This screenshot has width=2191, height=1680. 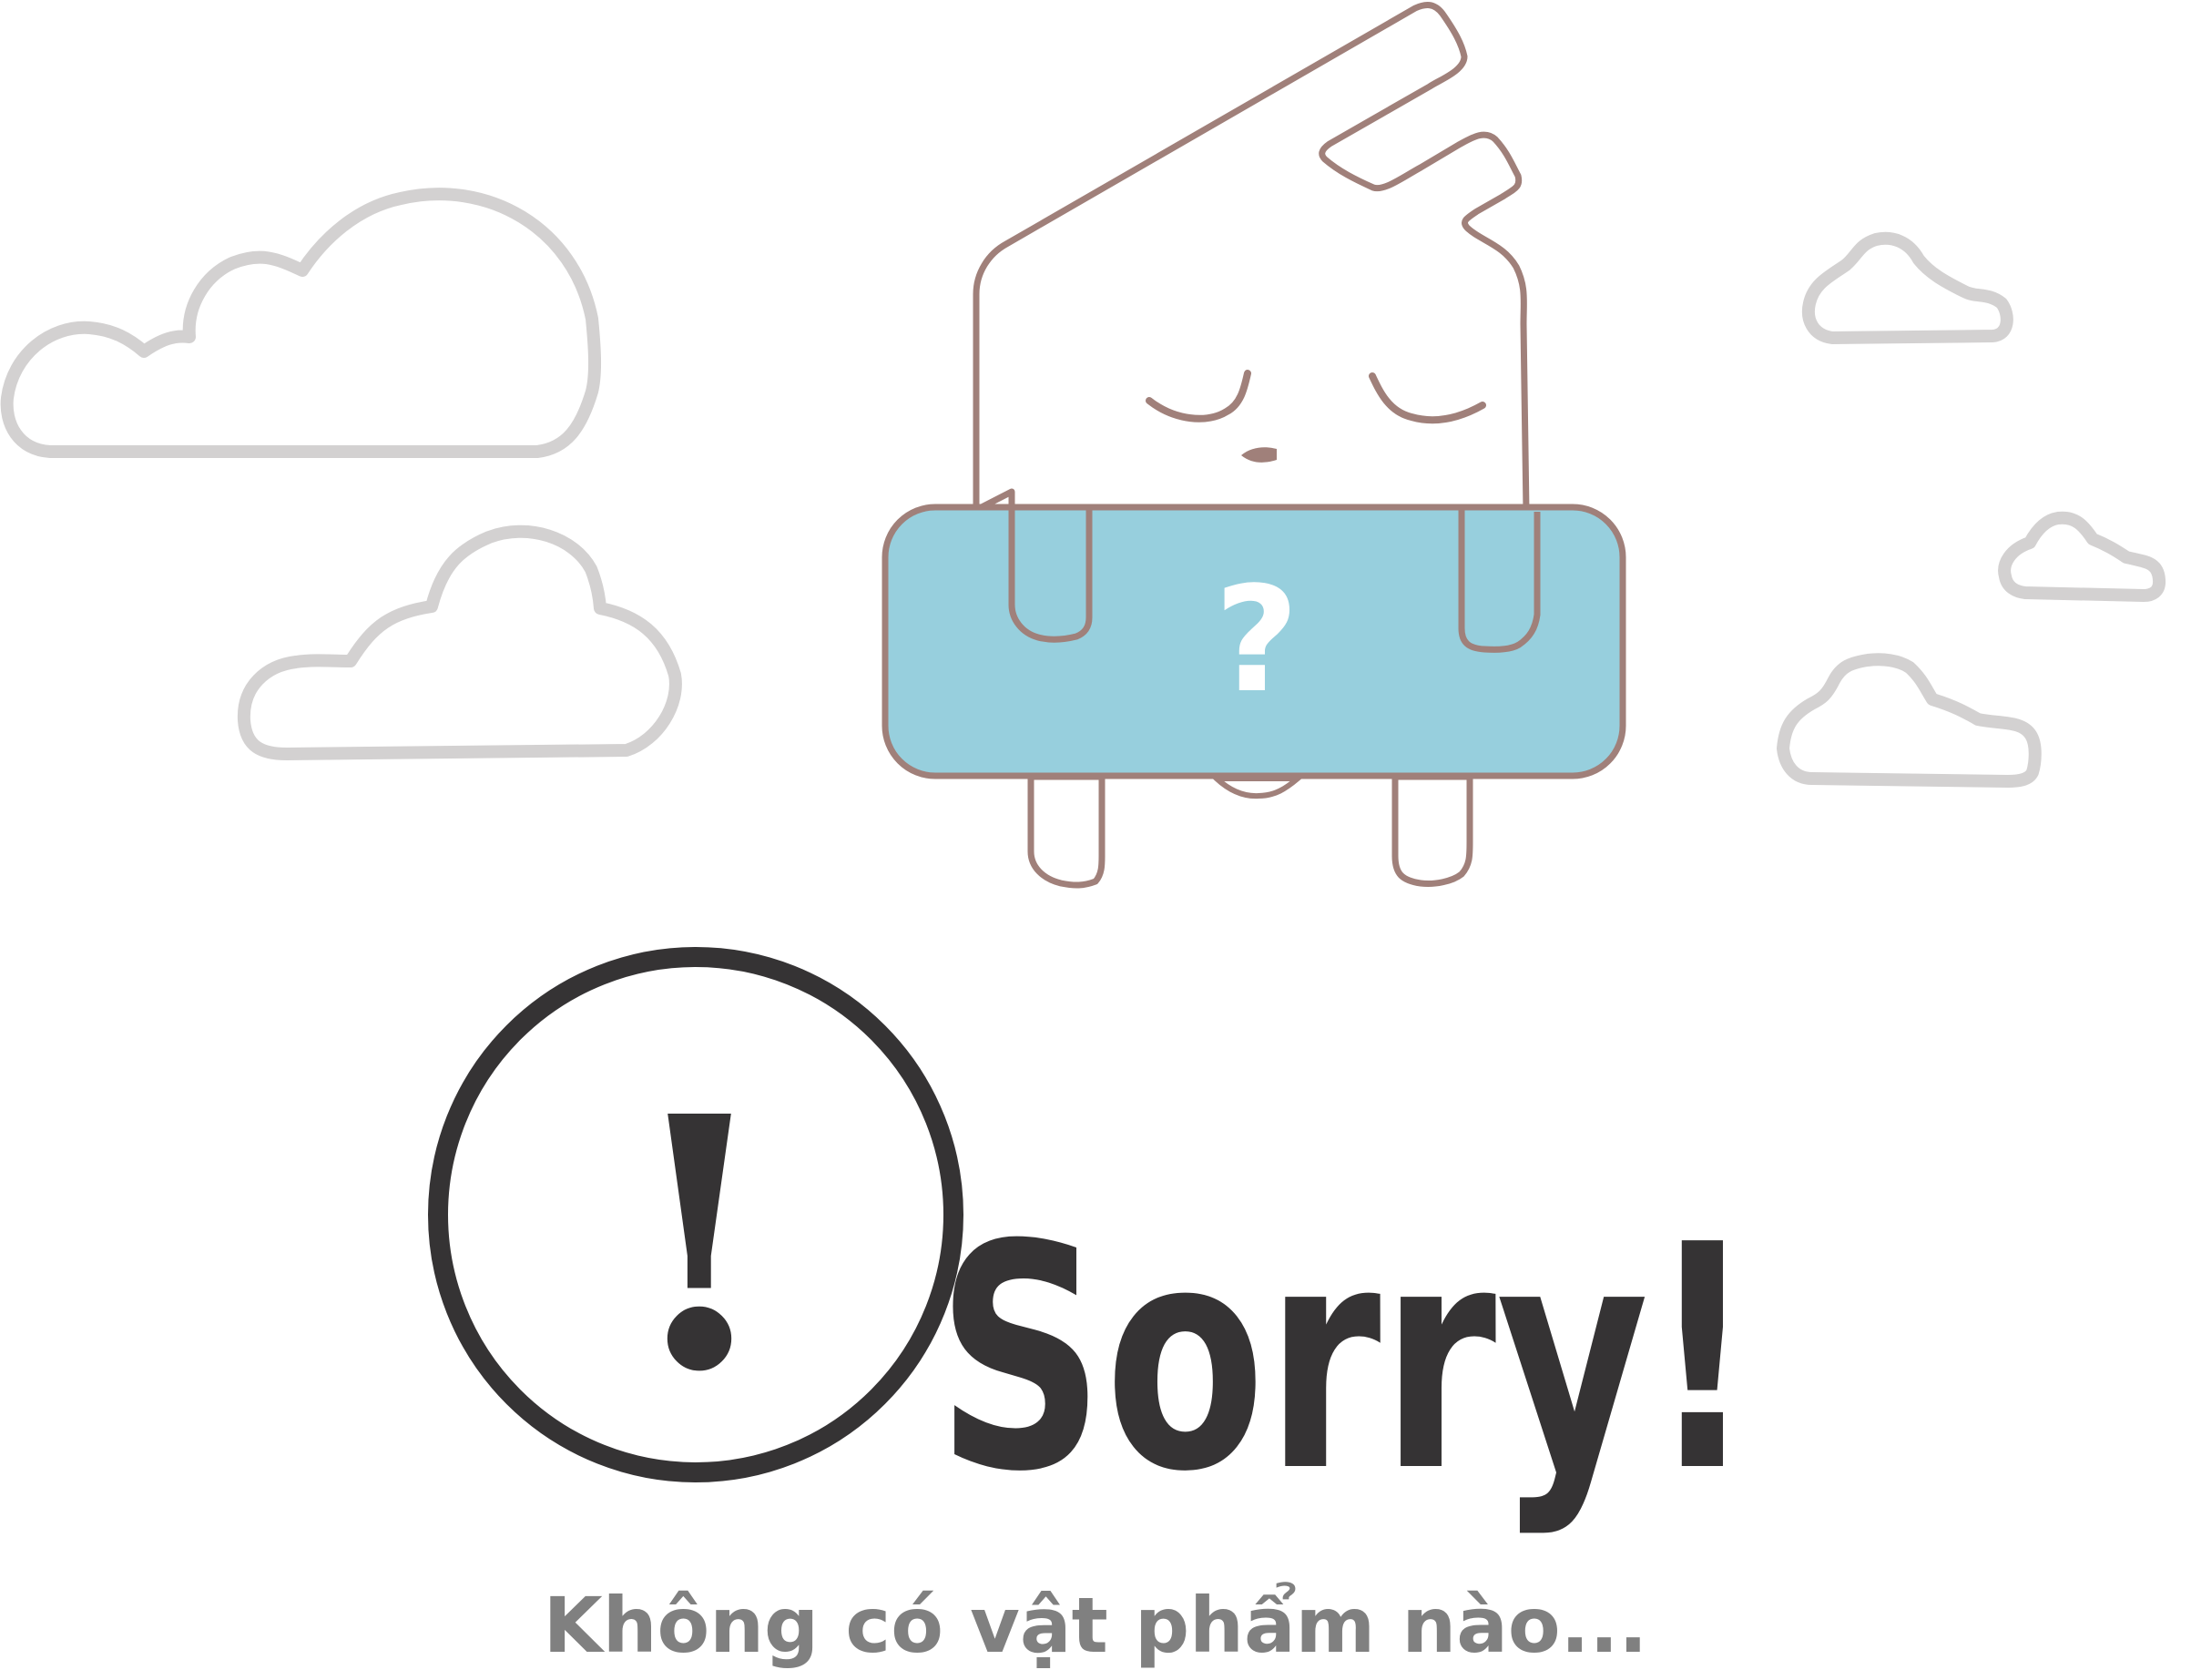 I want to click on alert-circle-icon: !, so click(x=695, y=1215).